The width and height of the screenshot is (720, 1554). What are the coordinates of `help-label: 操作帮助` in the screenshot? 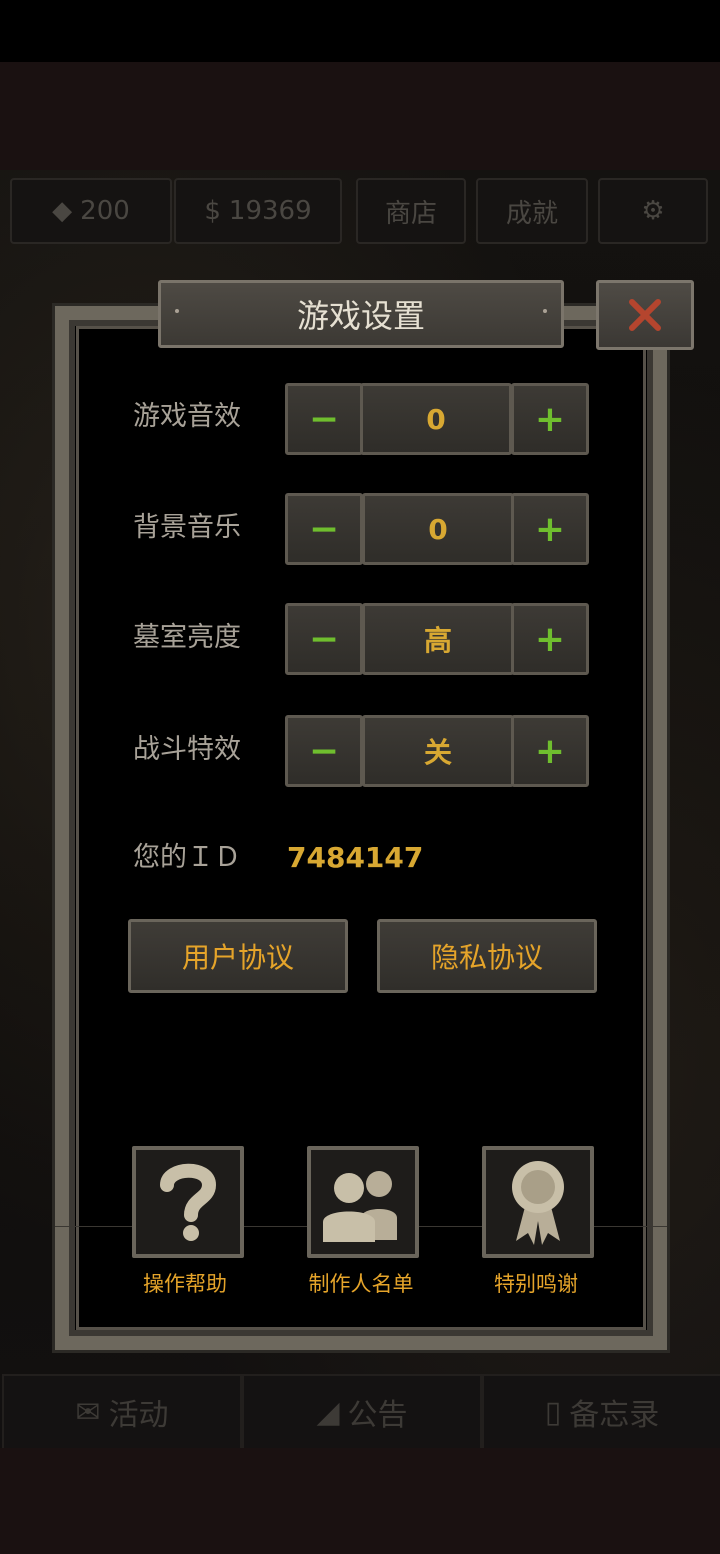 It's located at (185, 1284).